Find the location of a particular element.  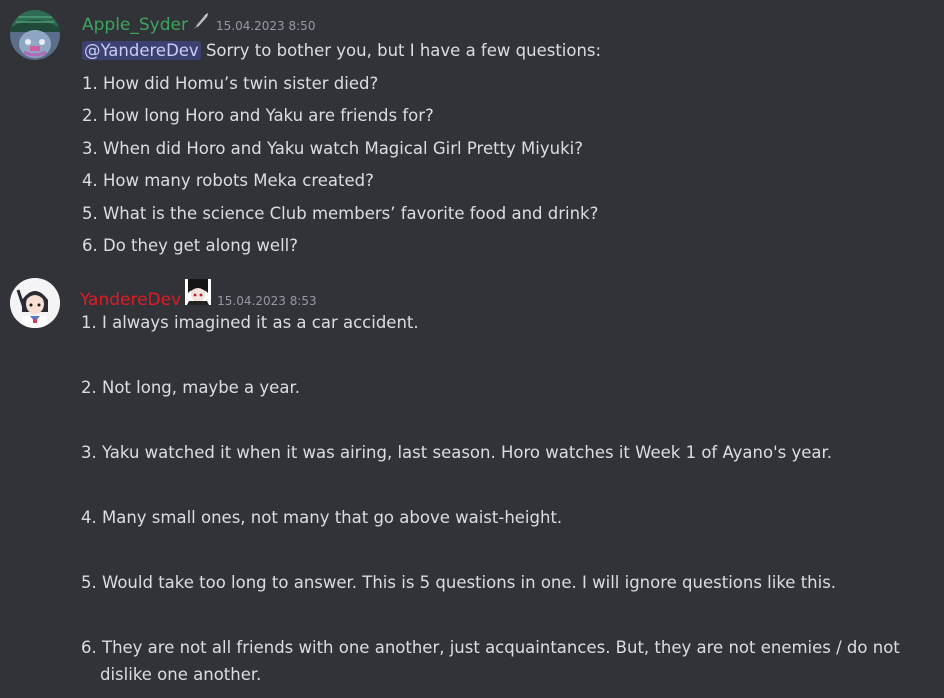

answer-line-continued: dislike one another. is located at coordinates (181, 674).